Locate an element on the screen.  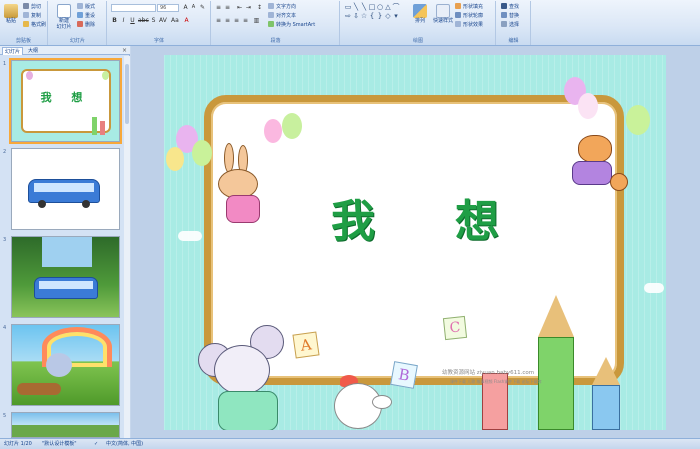
binoculars-icon is located at coordinates (504, 6).